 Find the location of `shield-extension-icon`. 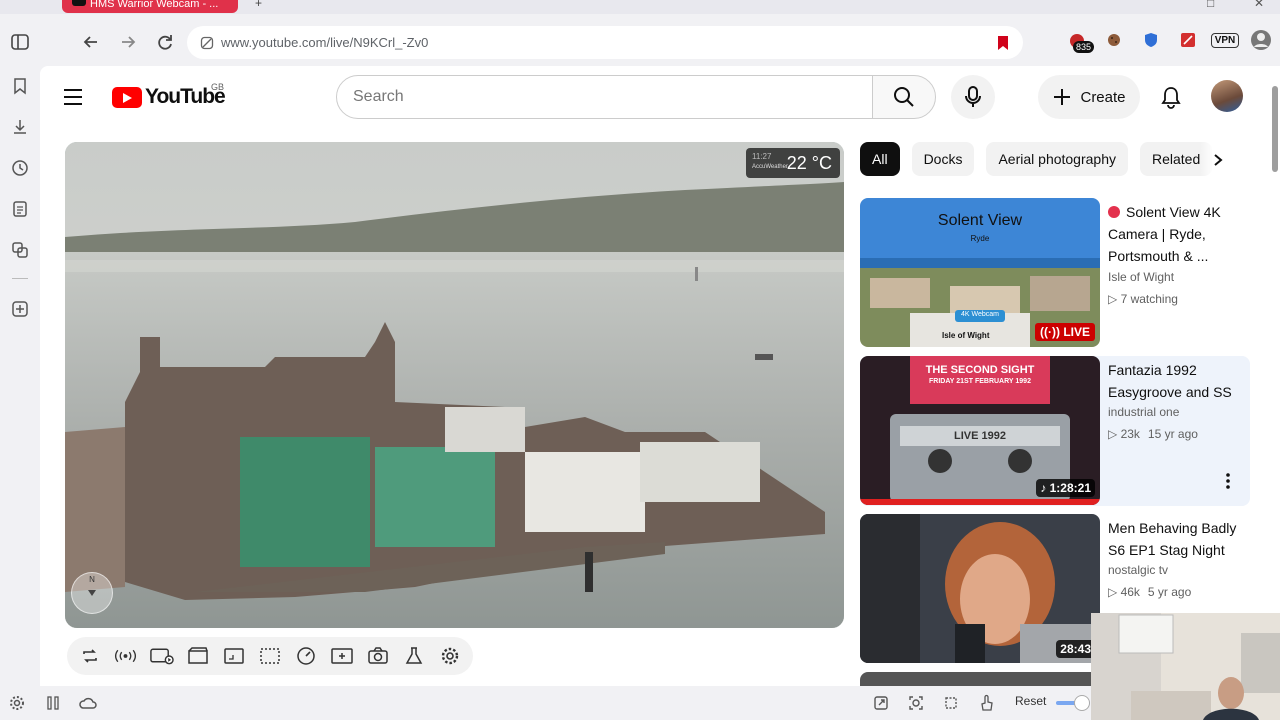

shield-extension-icon is located at coordinates (1151, 40).